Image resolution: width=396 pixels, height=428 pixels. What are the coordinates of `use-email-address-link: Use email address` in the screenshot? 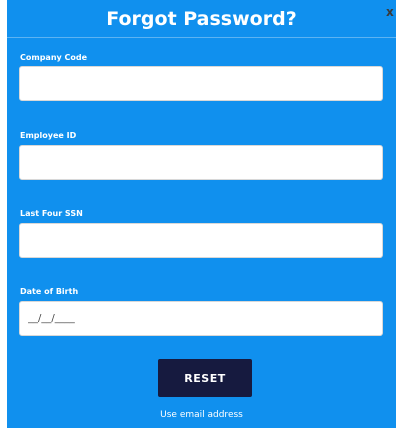 It's located at (201, 415).